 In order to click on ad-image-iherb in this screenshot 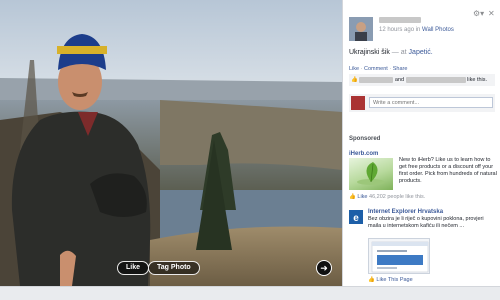, I will do `click(371, 174)`.